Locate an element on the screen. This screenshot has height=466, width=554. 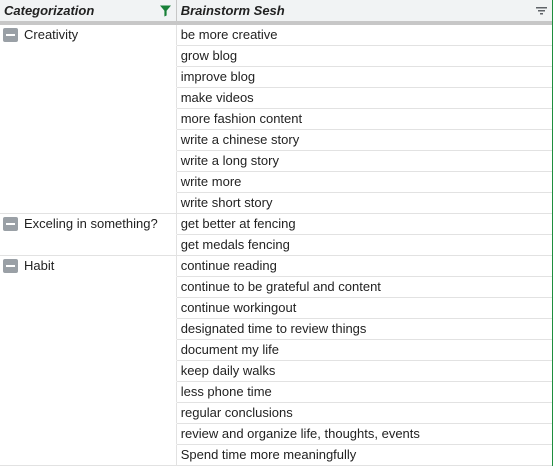
category-cell: Creativity is located at coordinates (88, 35).